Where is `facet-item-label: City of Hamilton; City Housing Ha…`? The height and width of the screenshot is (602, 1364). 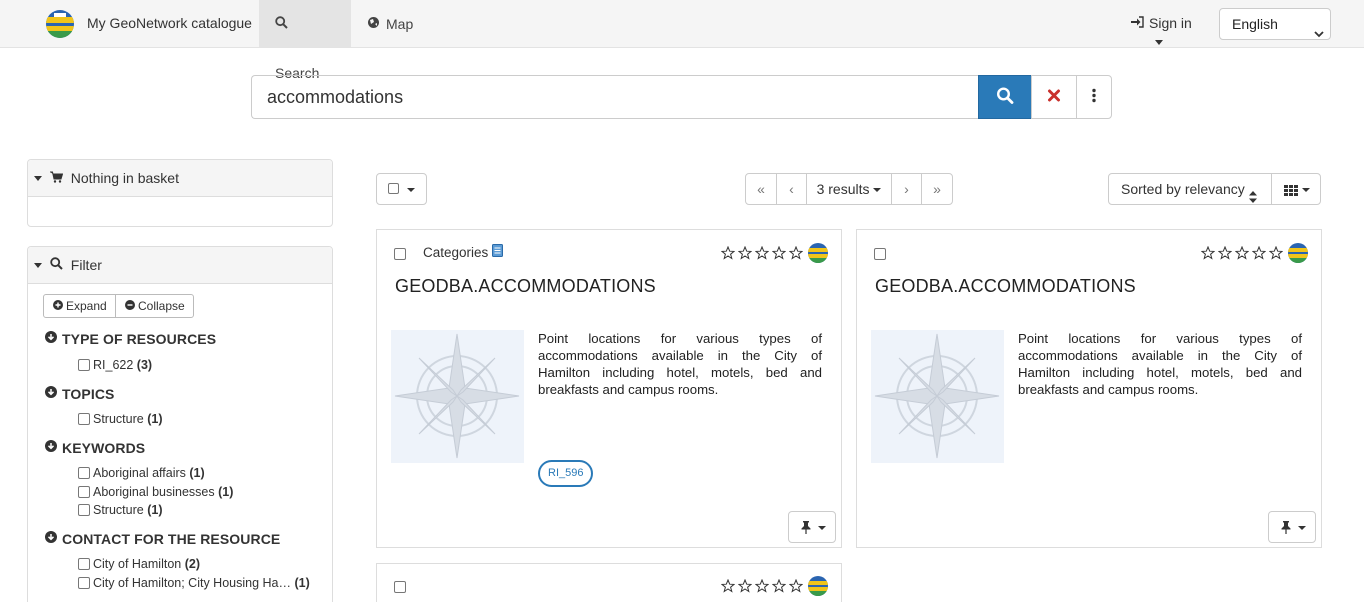 facet-item-label: City of Hamilton; City Housing Ha… is located at coordinates (192, 583).